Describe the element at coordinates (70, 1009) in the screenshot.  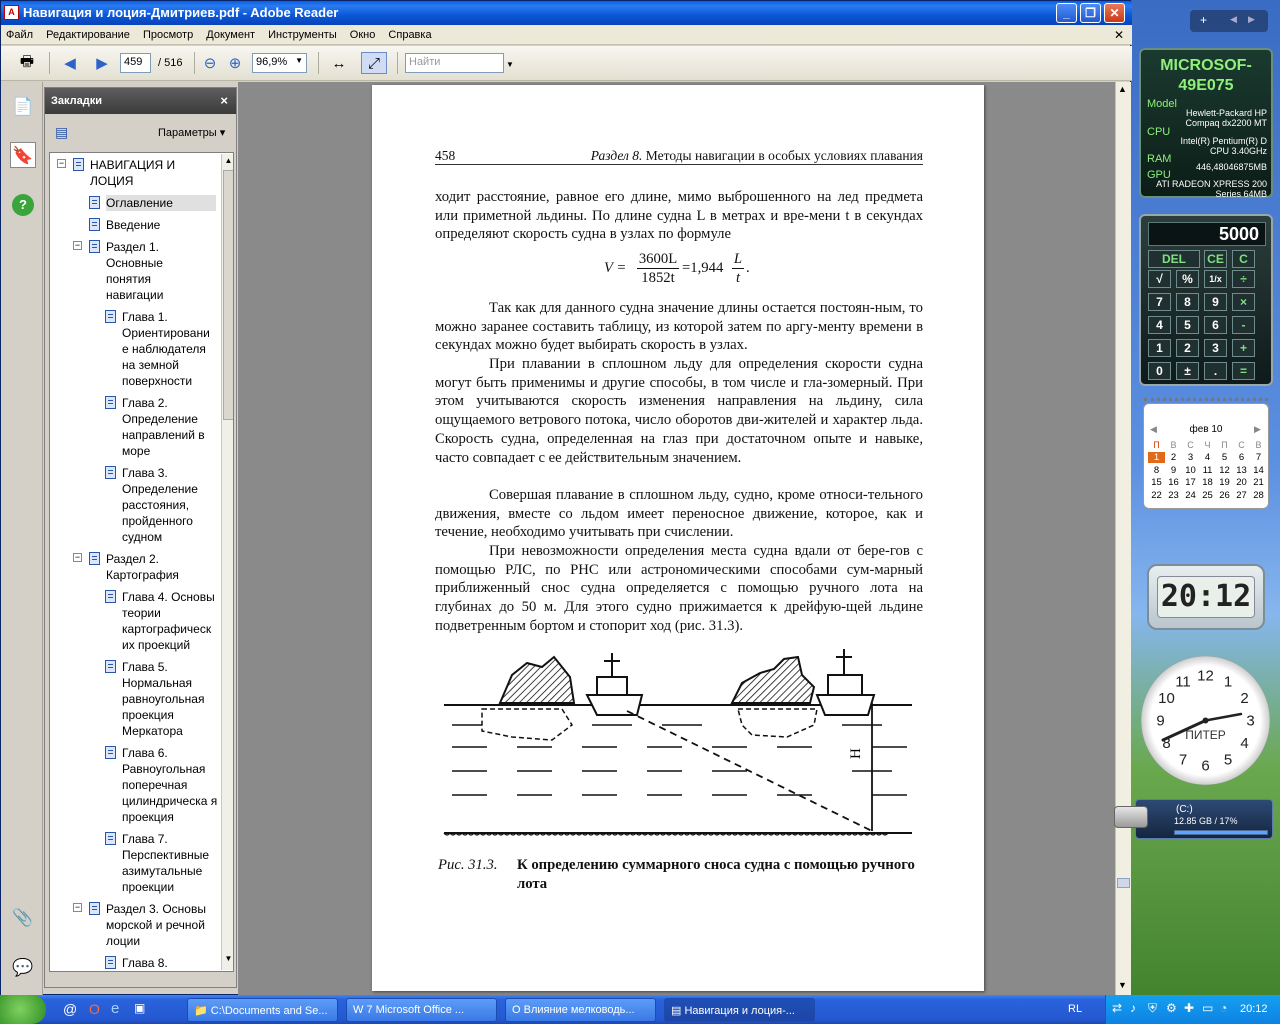
I see `email-icon: @` at that location.